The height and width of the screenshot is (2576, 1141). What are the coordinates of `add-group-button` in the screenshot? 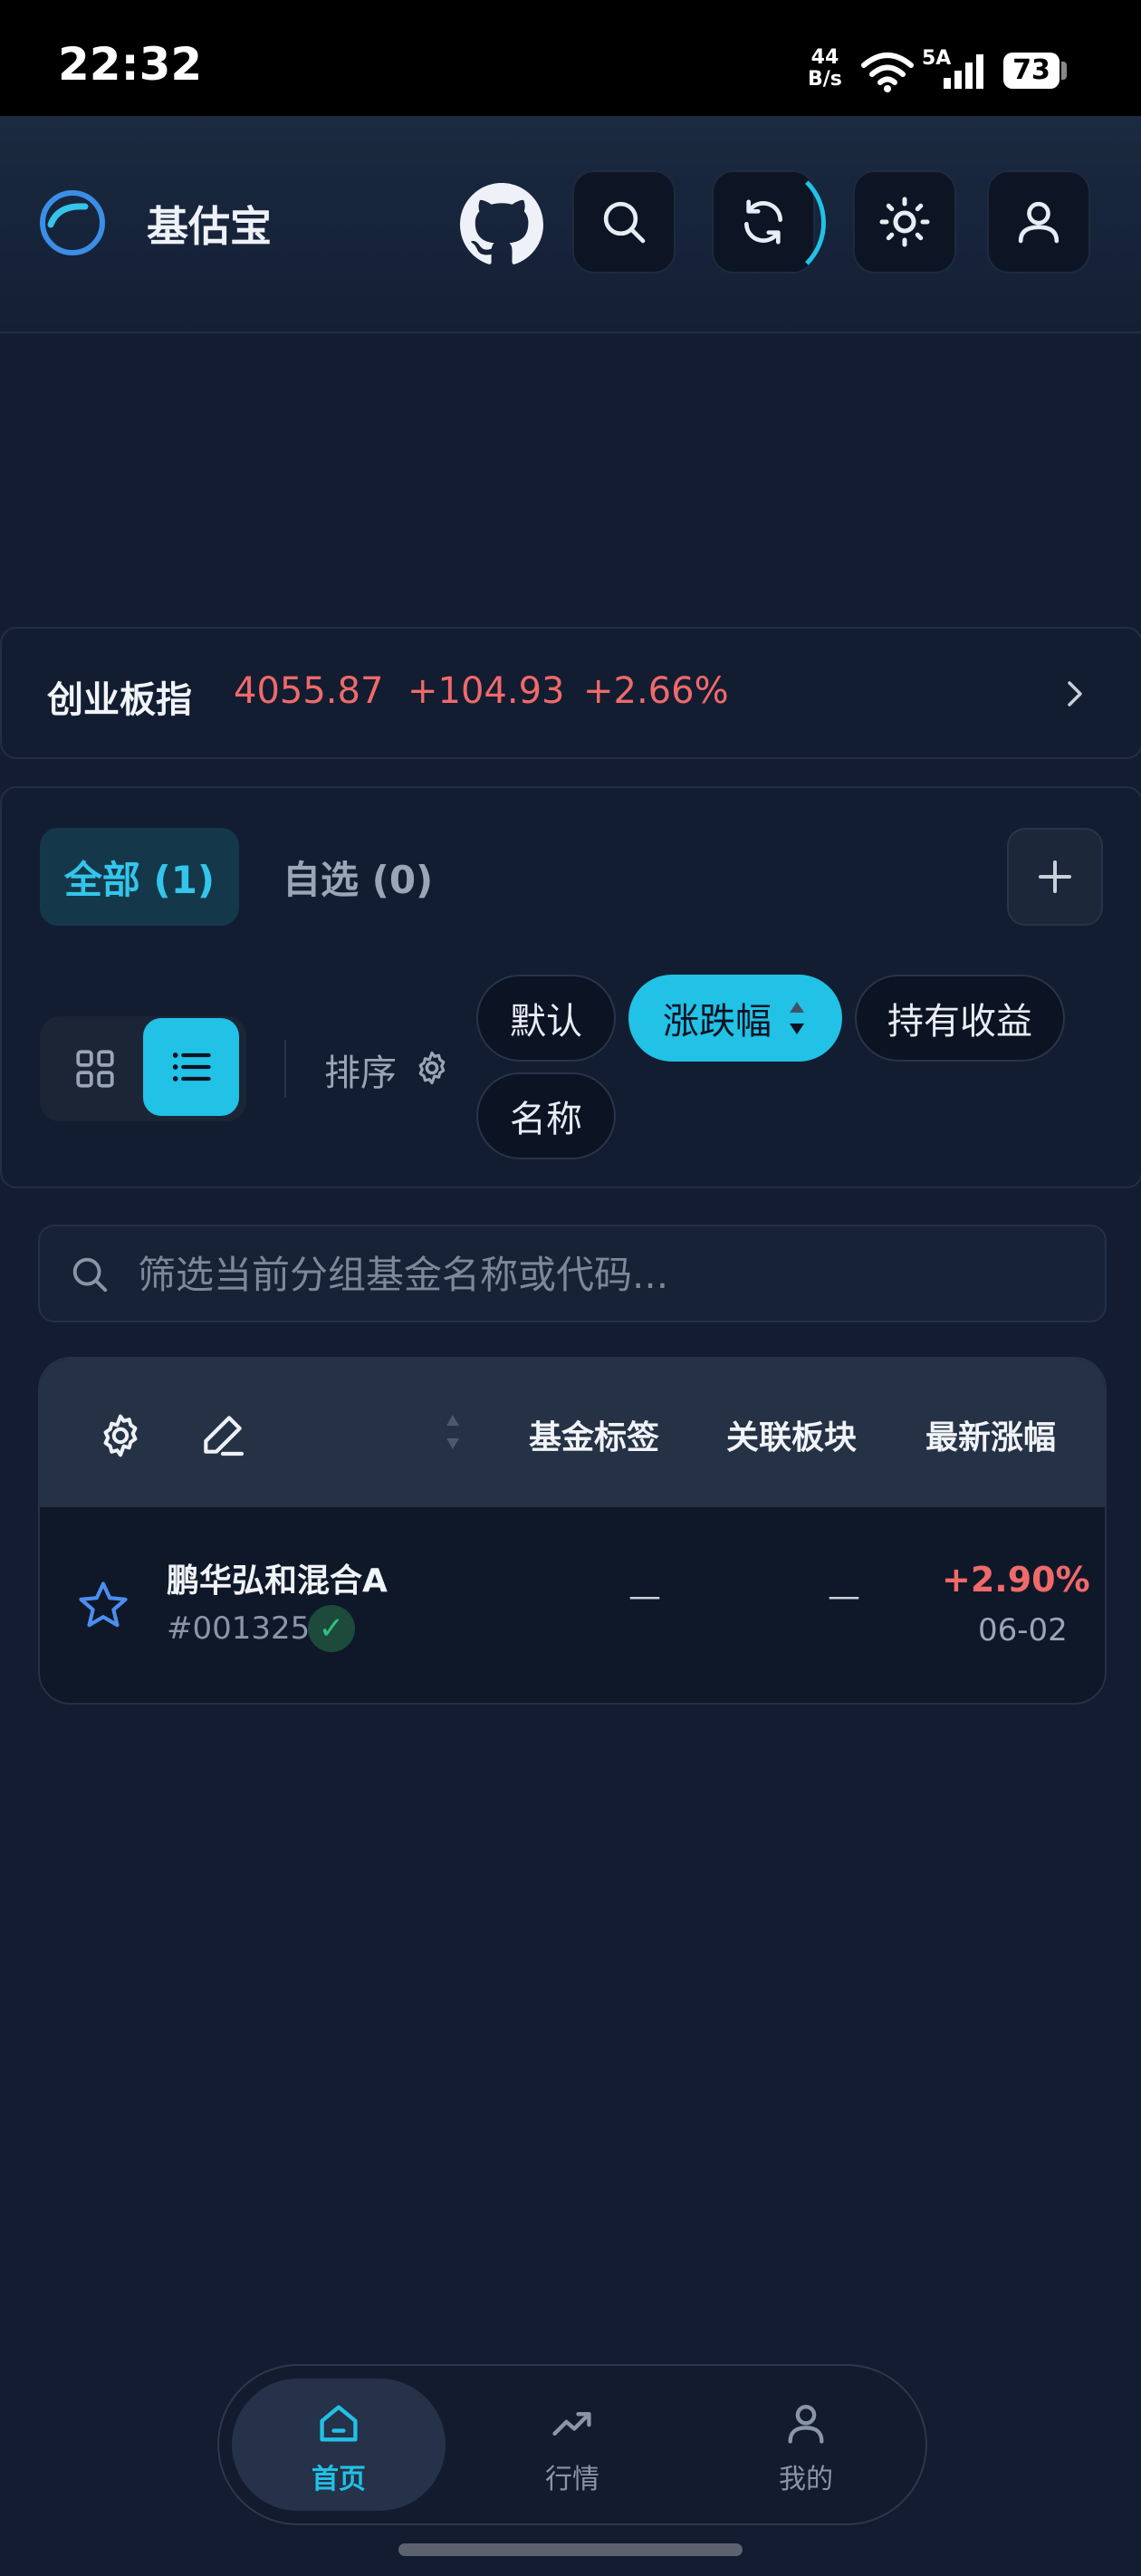 It's located at (1055, 877).